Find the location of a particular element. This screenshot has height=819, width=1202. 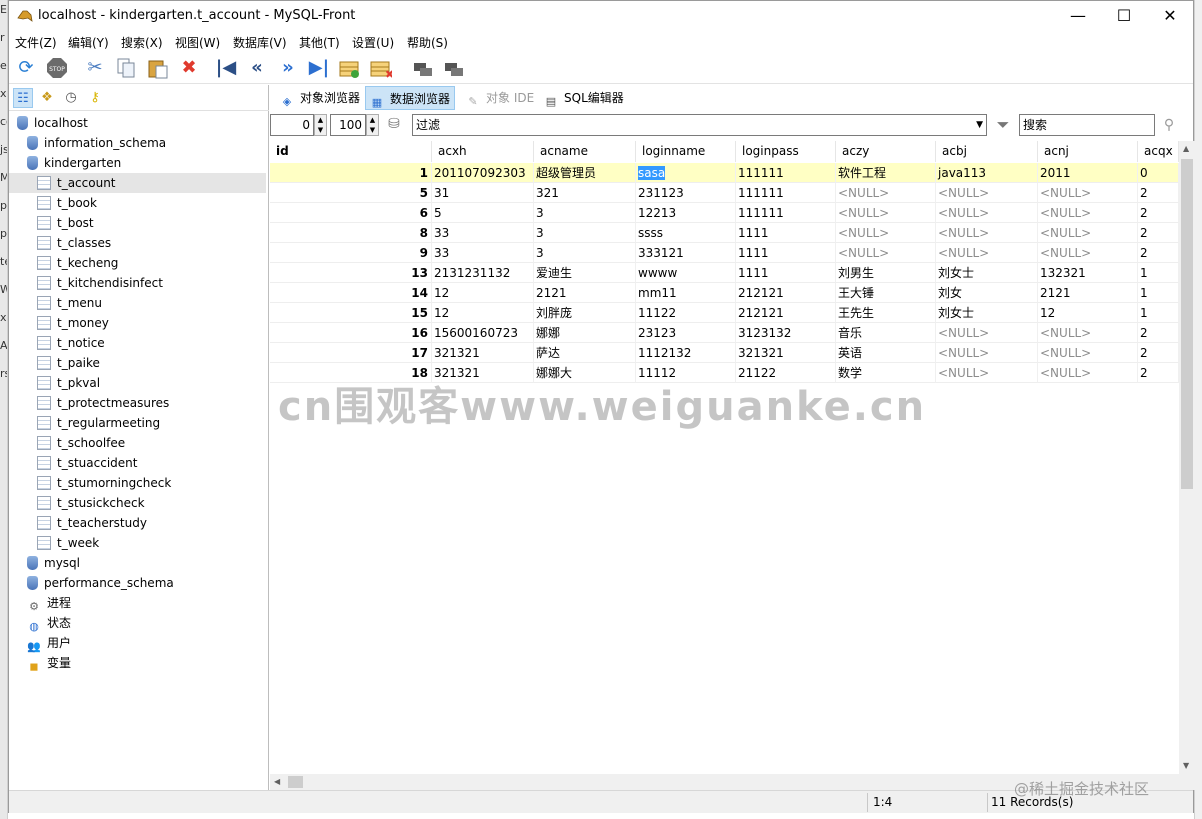

tree-item-t_week: t_week is located at coordinates (137, 543).